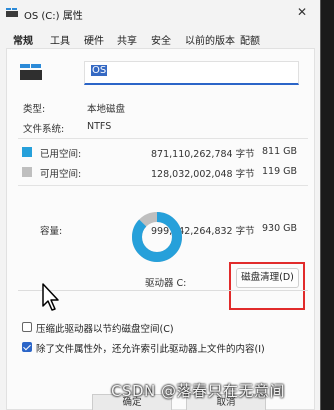 The height and width of the screenshot is (410, 334). Describe the element at coordinates (44, 129) in the screenshot. I see `filesystem-label: 文件系统:` at that location.